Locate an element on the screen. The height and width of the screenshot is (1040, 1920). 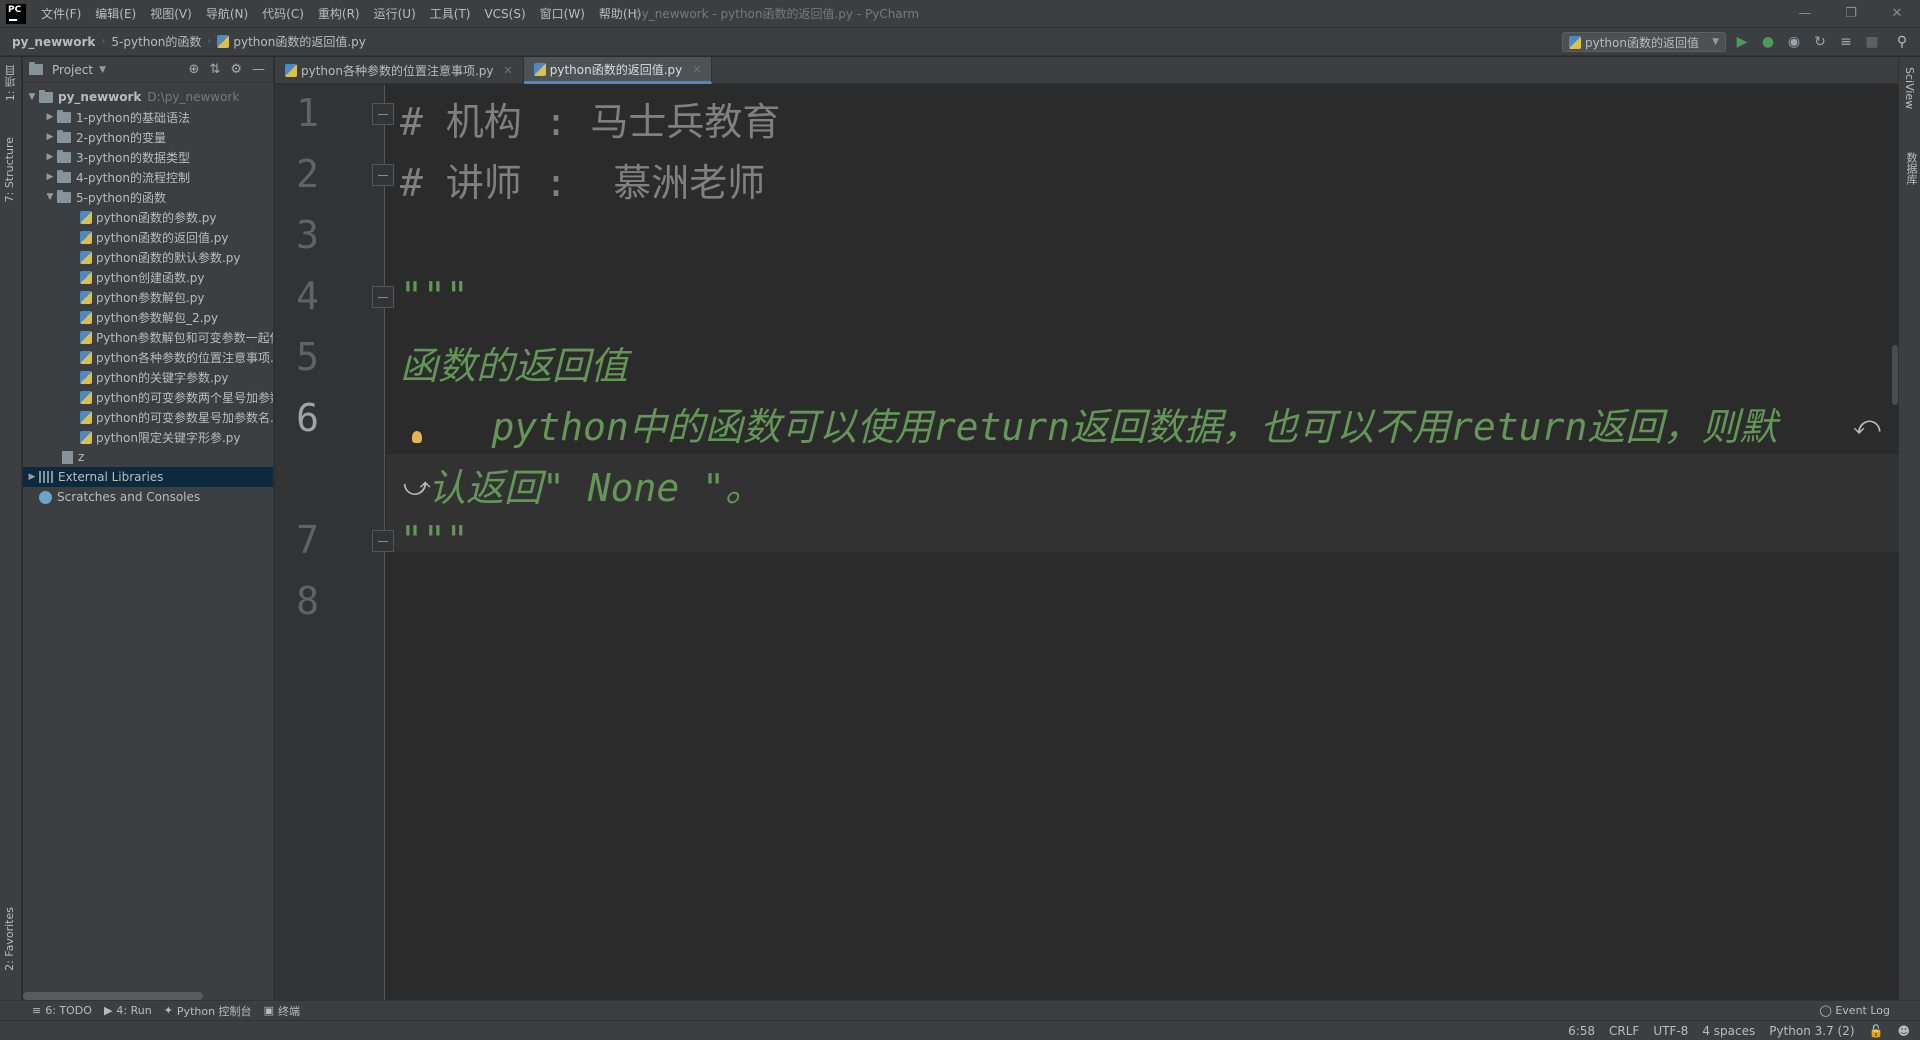
build-list-icon: ≡ is located at coordinates (1846, 42).